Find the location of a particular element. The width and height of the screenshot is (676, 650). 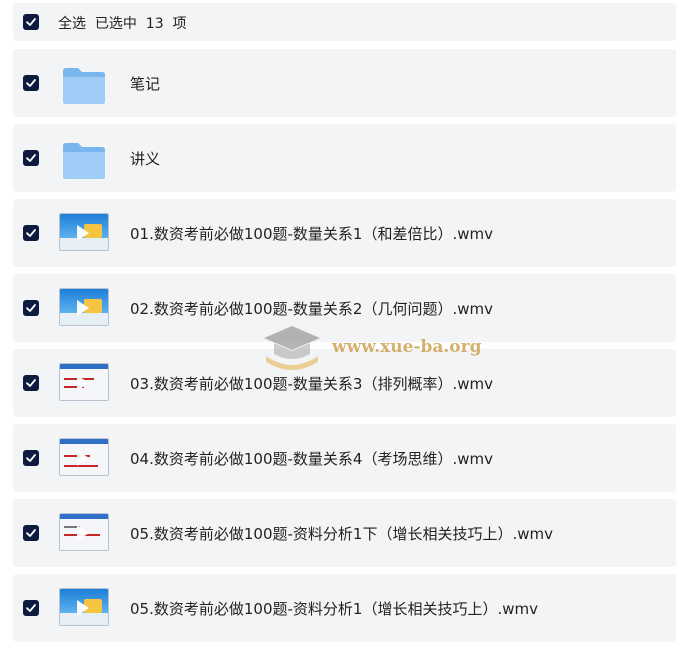

item-name: 01.数资考前必做100题-数量关系1（和差倍比）.wmv is located at coordinates (311, 234).